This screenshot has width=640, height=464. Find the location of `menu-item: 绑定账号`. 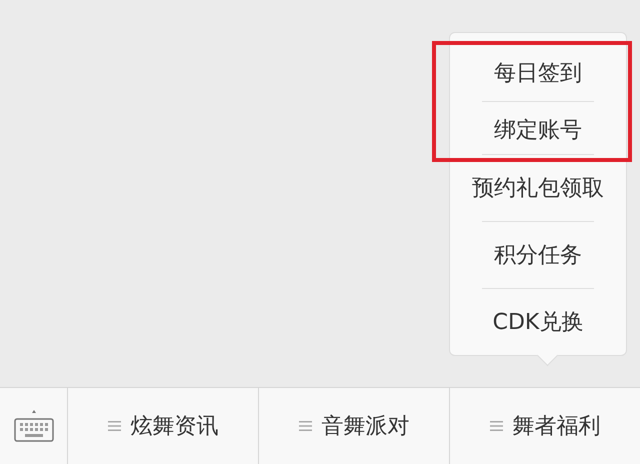

menu-item: 绑定账号 is located at coordinates (538, 130).